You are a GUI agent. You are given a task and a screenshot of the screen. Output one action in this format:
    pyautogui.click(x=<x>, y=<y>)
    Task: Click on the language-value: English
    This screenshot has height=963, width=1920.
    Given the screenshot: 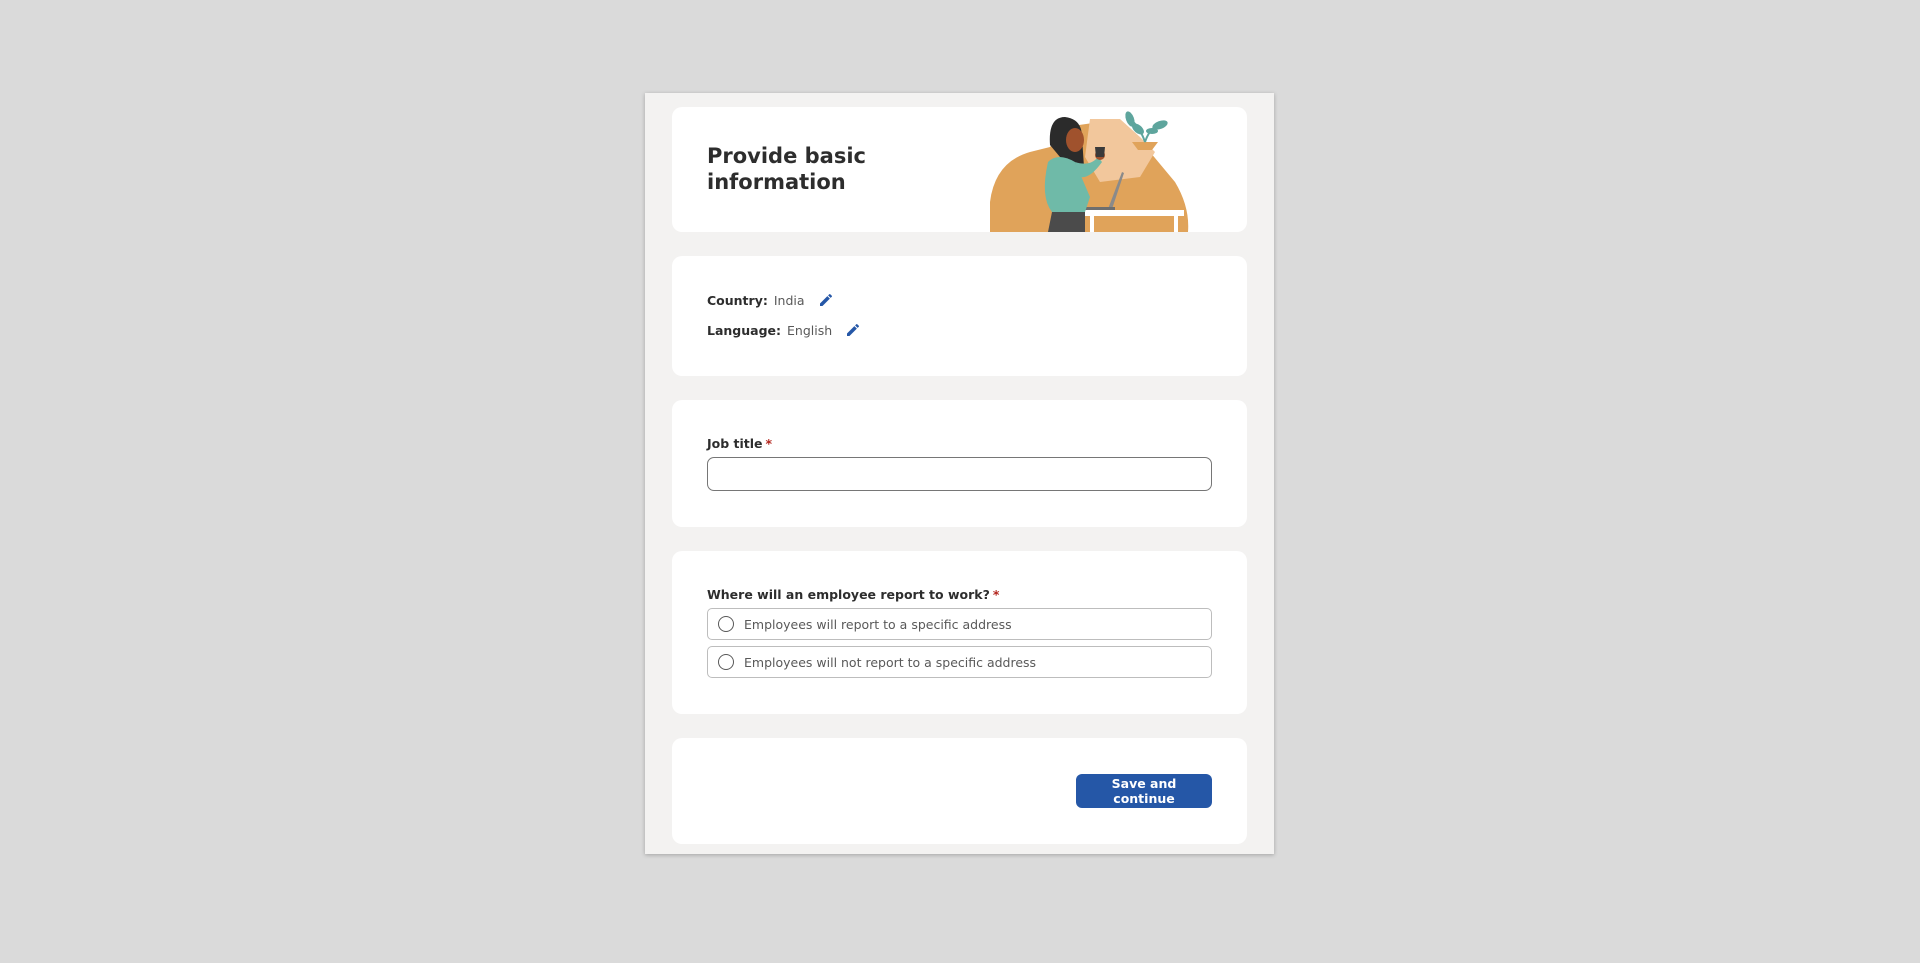 What is the action you would take?
    pyautogui.click(x=810, y=330)
    